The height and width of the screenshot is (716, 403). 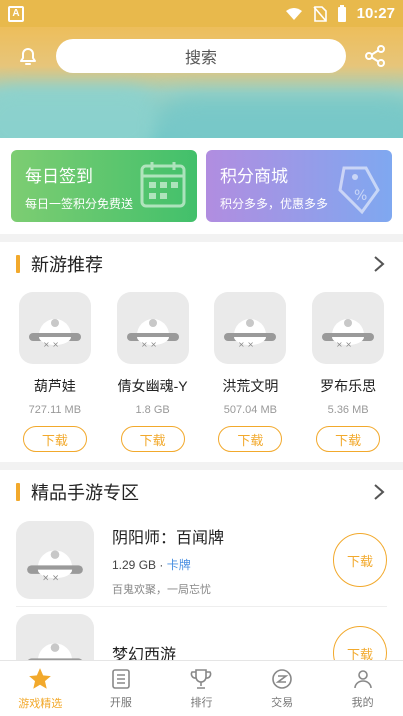 I want to click on status-bar: A 10:27, so click(x=201, y=13).